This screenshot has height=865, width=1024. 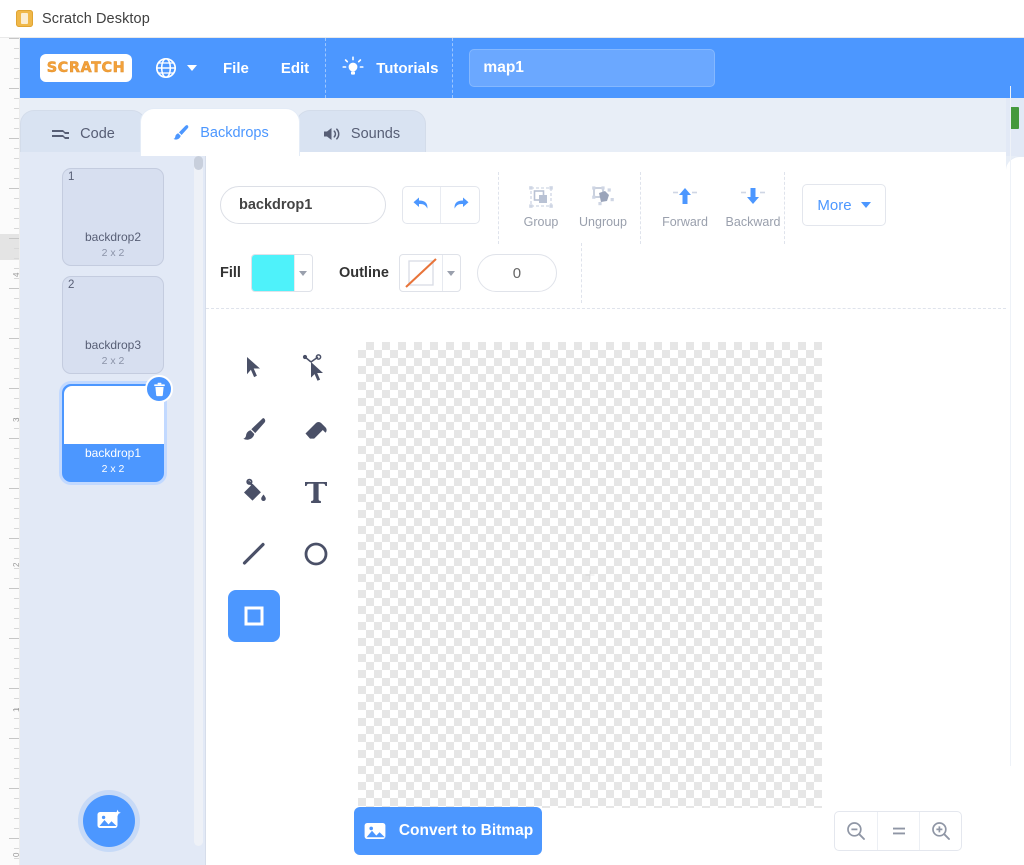 What do you see at coordinates (516, 273) in the screenshot?
I see `stroke-width-input: 0` at bounding box center [516, 273].